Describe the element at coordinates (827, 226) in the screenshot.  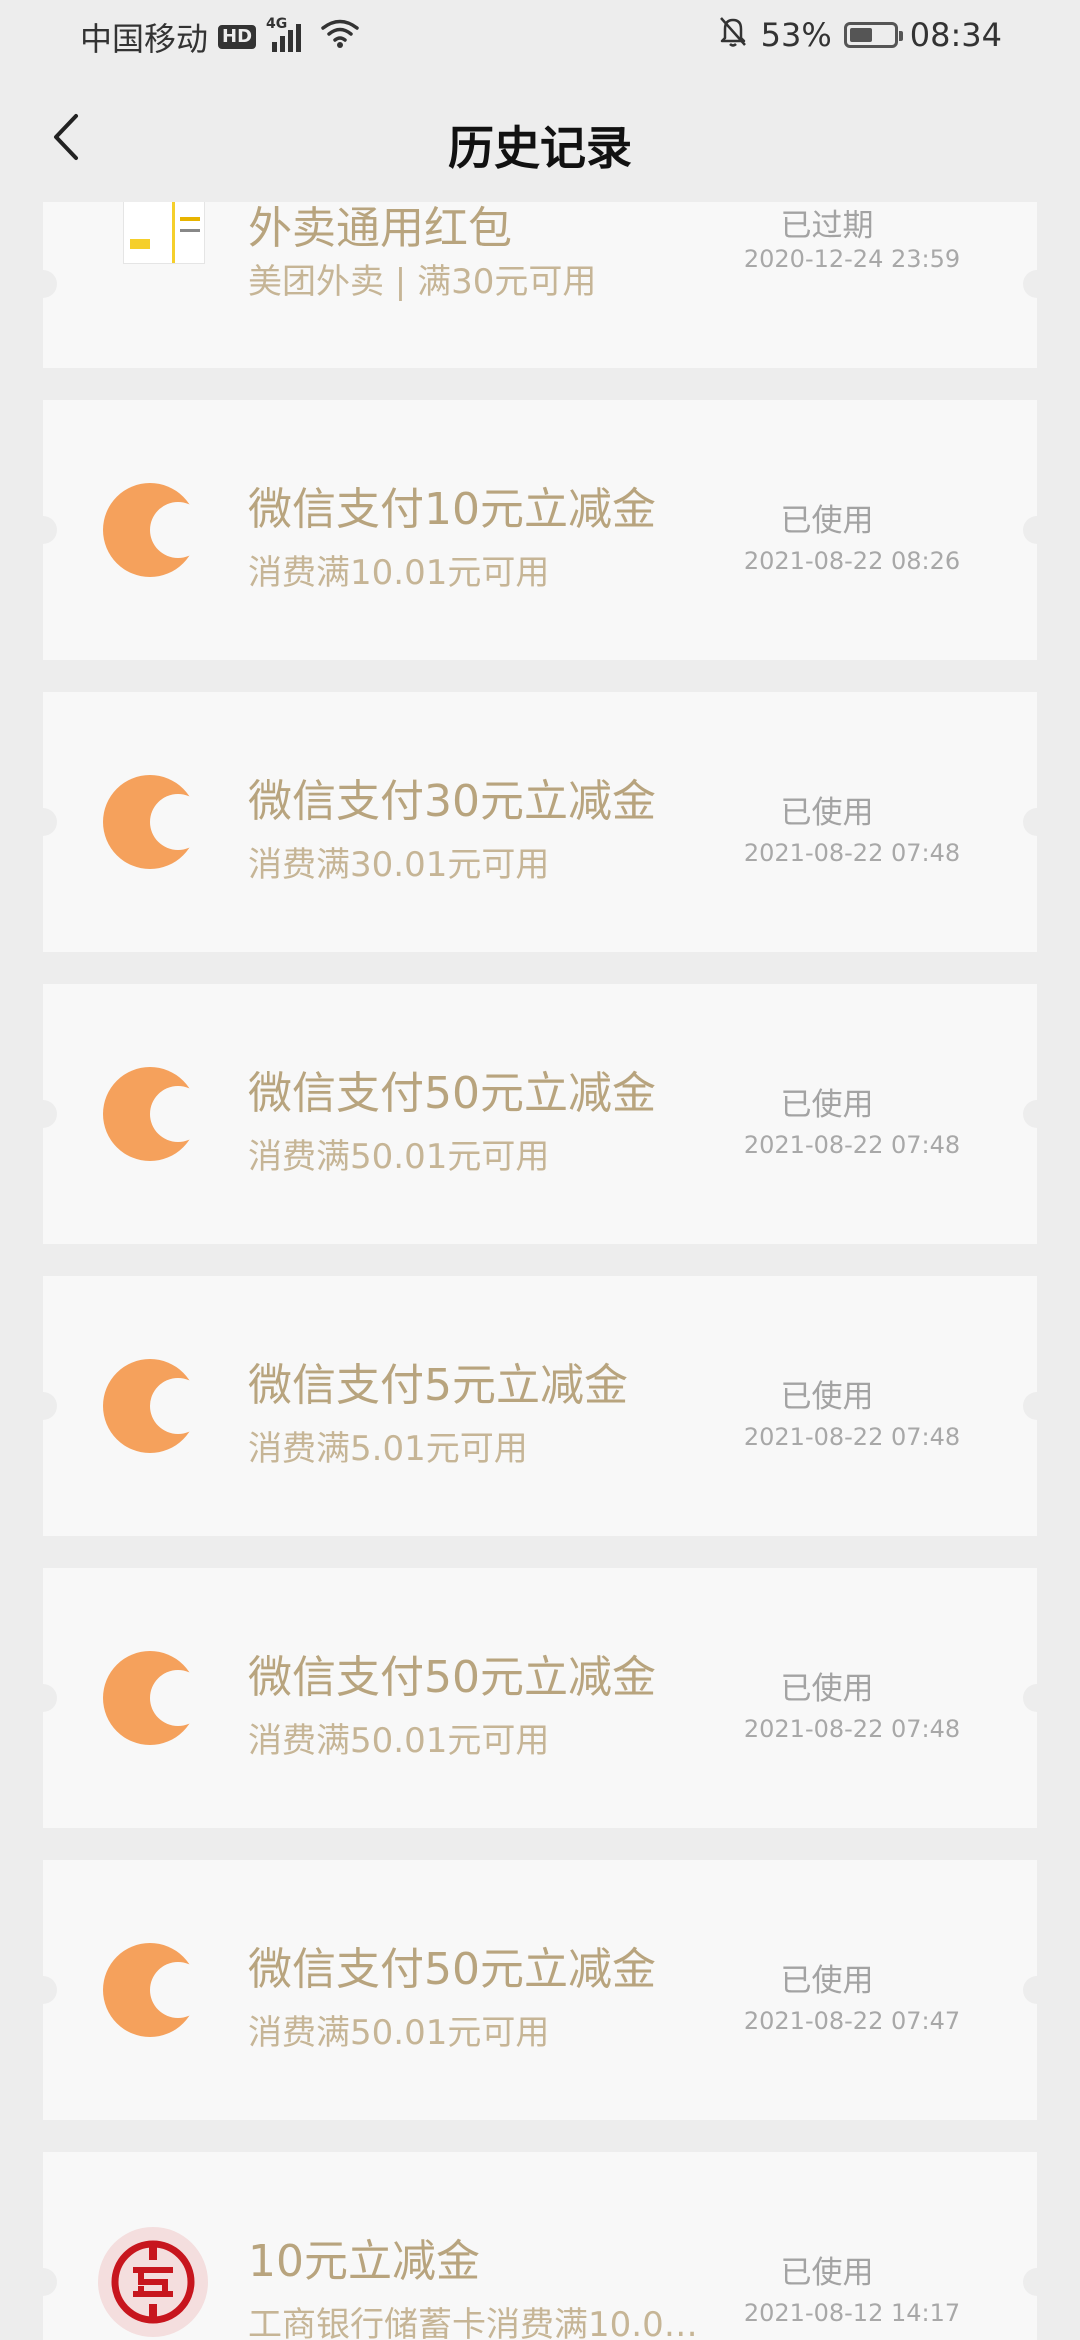
I see `coupon-status: 已过期` at that location.